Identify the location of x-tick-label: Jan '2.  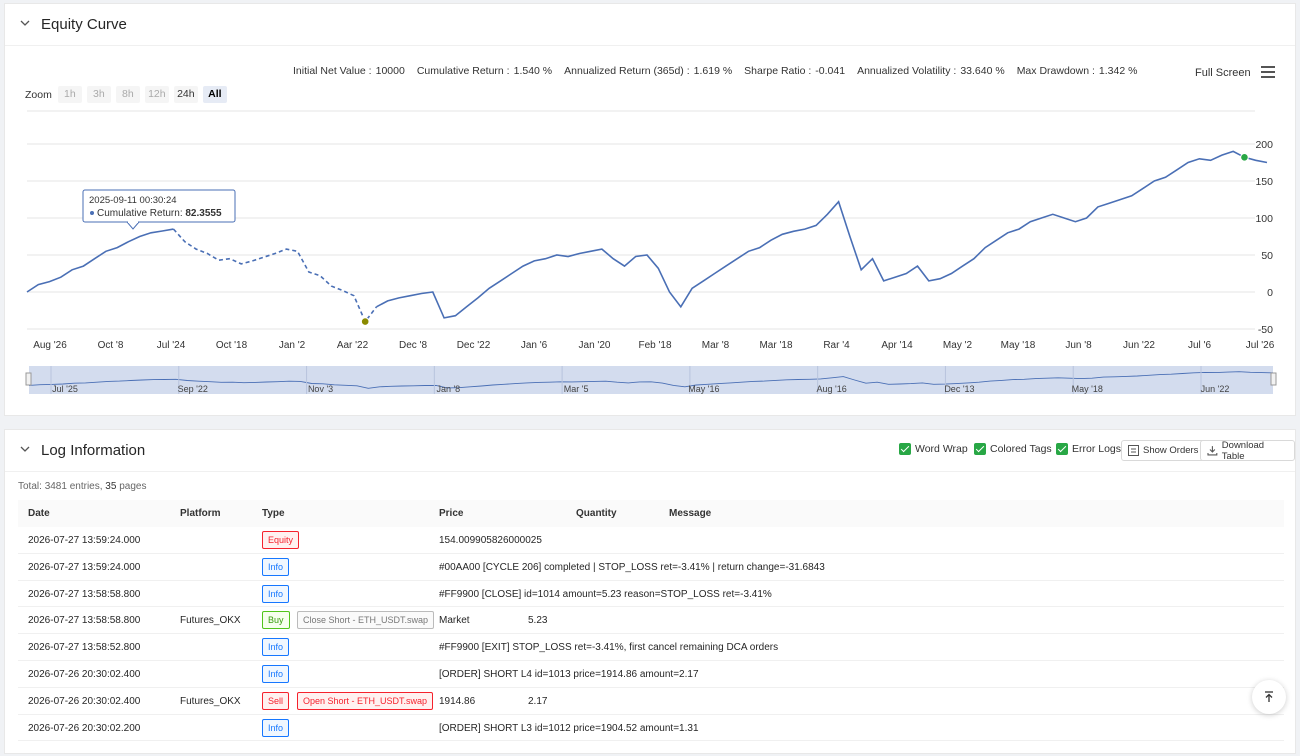
(292, 345).